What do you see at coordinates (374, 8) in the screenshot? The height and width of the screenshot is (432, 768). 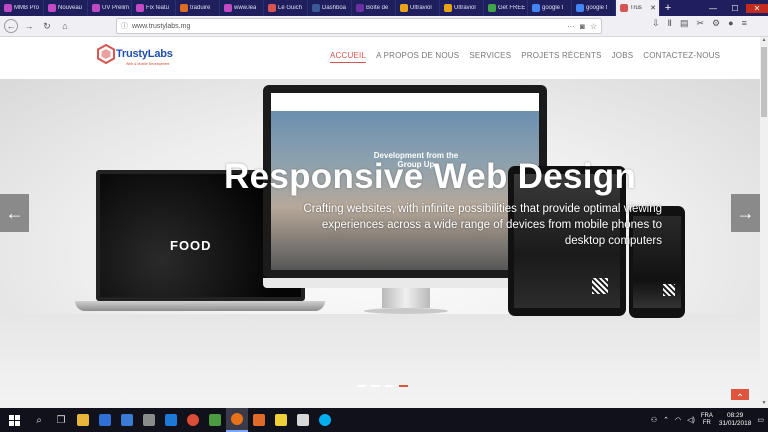 I see `browser-tab: Boîte de` at bounding box center [374, 8].